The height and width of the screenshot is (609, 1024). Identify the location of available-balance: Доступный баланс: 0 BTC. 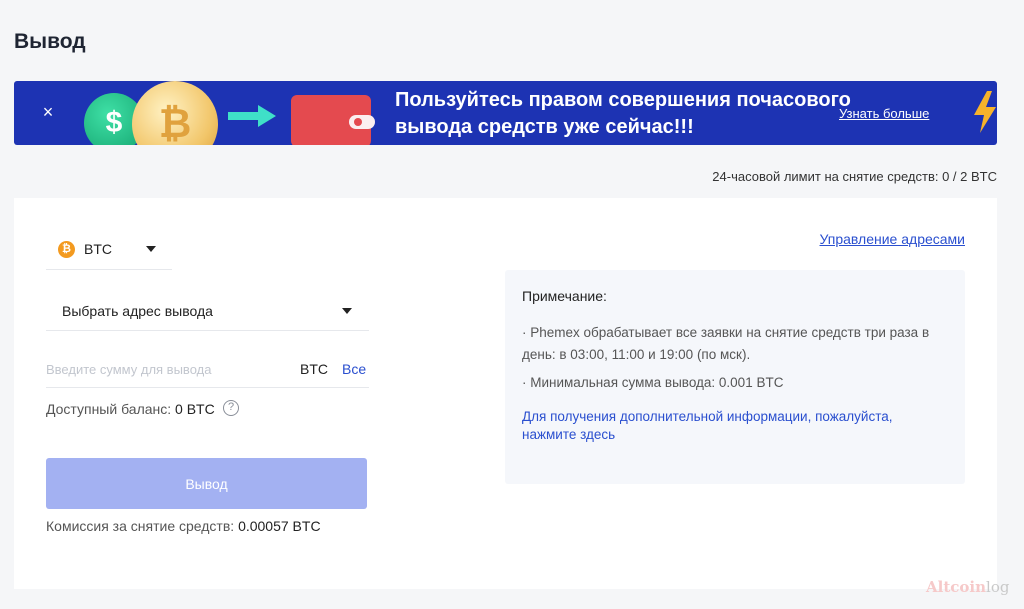
(130, 409).